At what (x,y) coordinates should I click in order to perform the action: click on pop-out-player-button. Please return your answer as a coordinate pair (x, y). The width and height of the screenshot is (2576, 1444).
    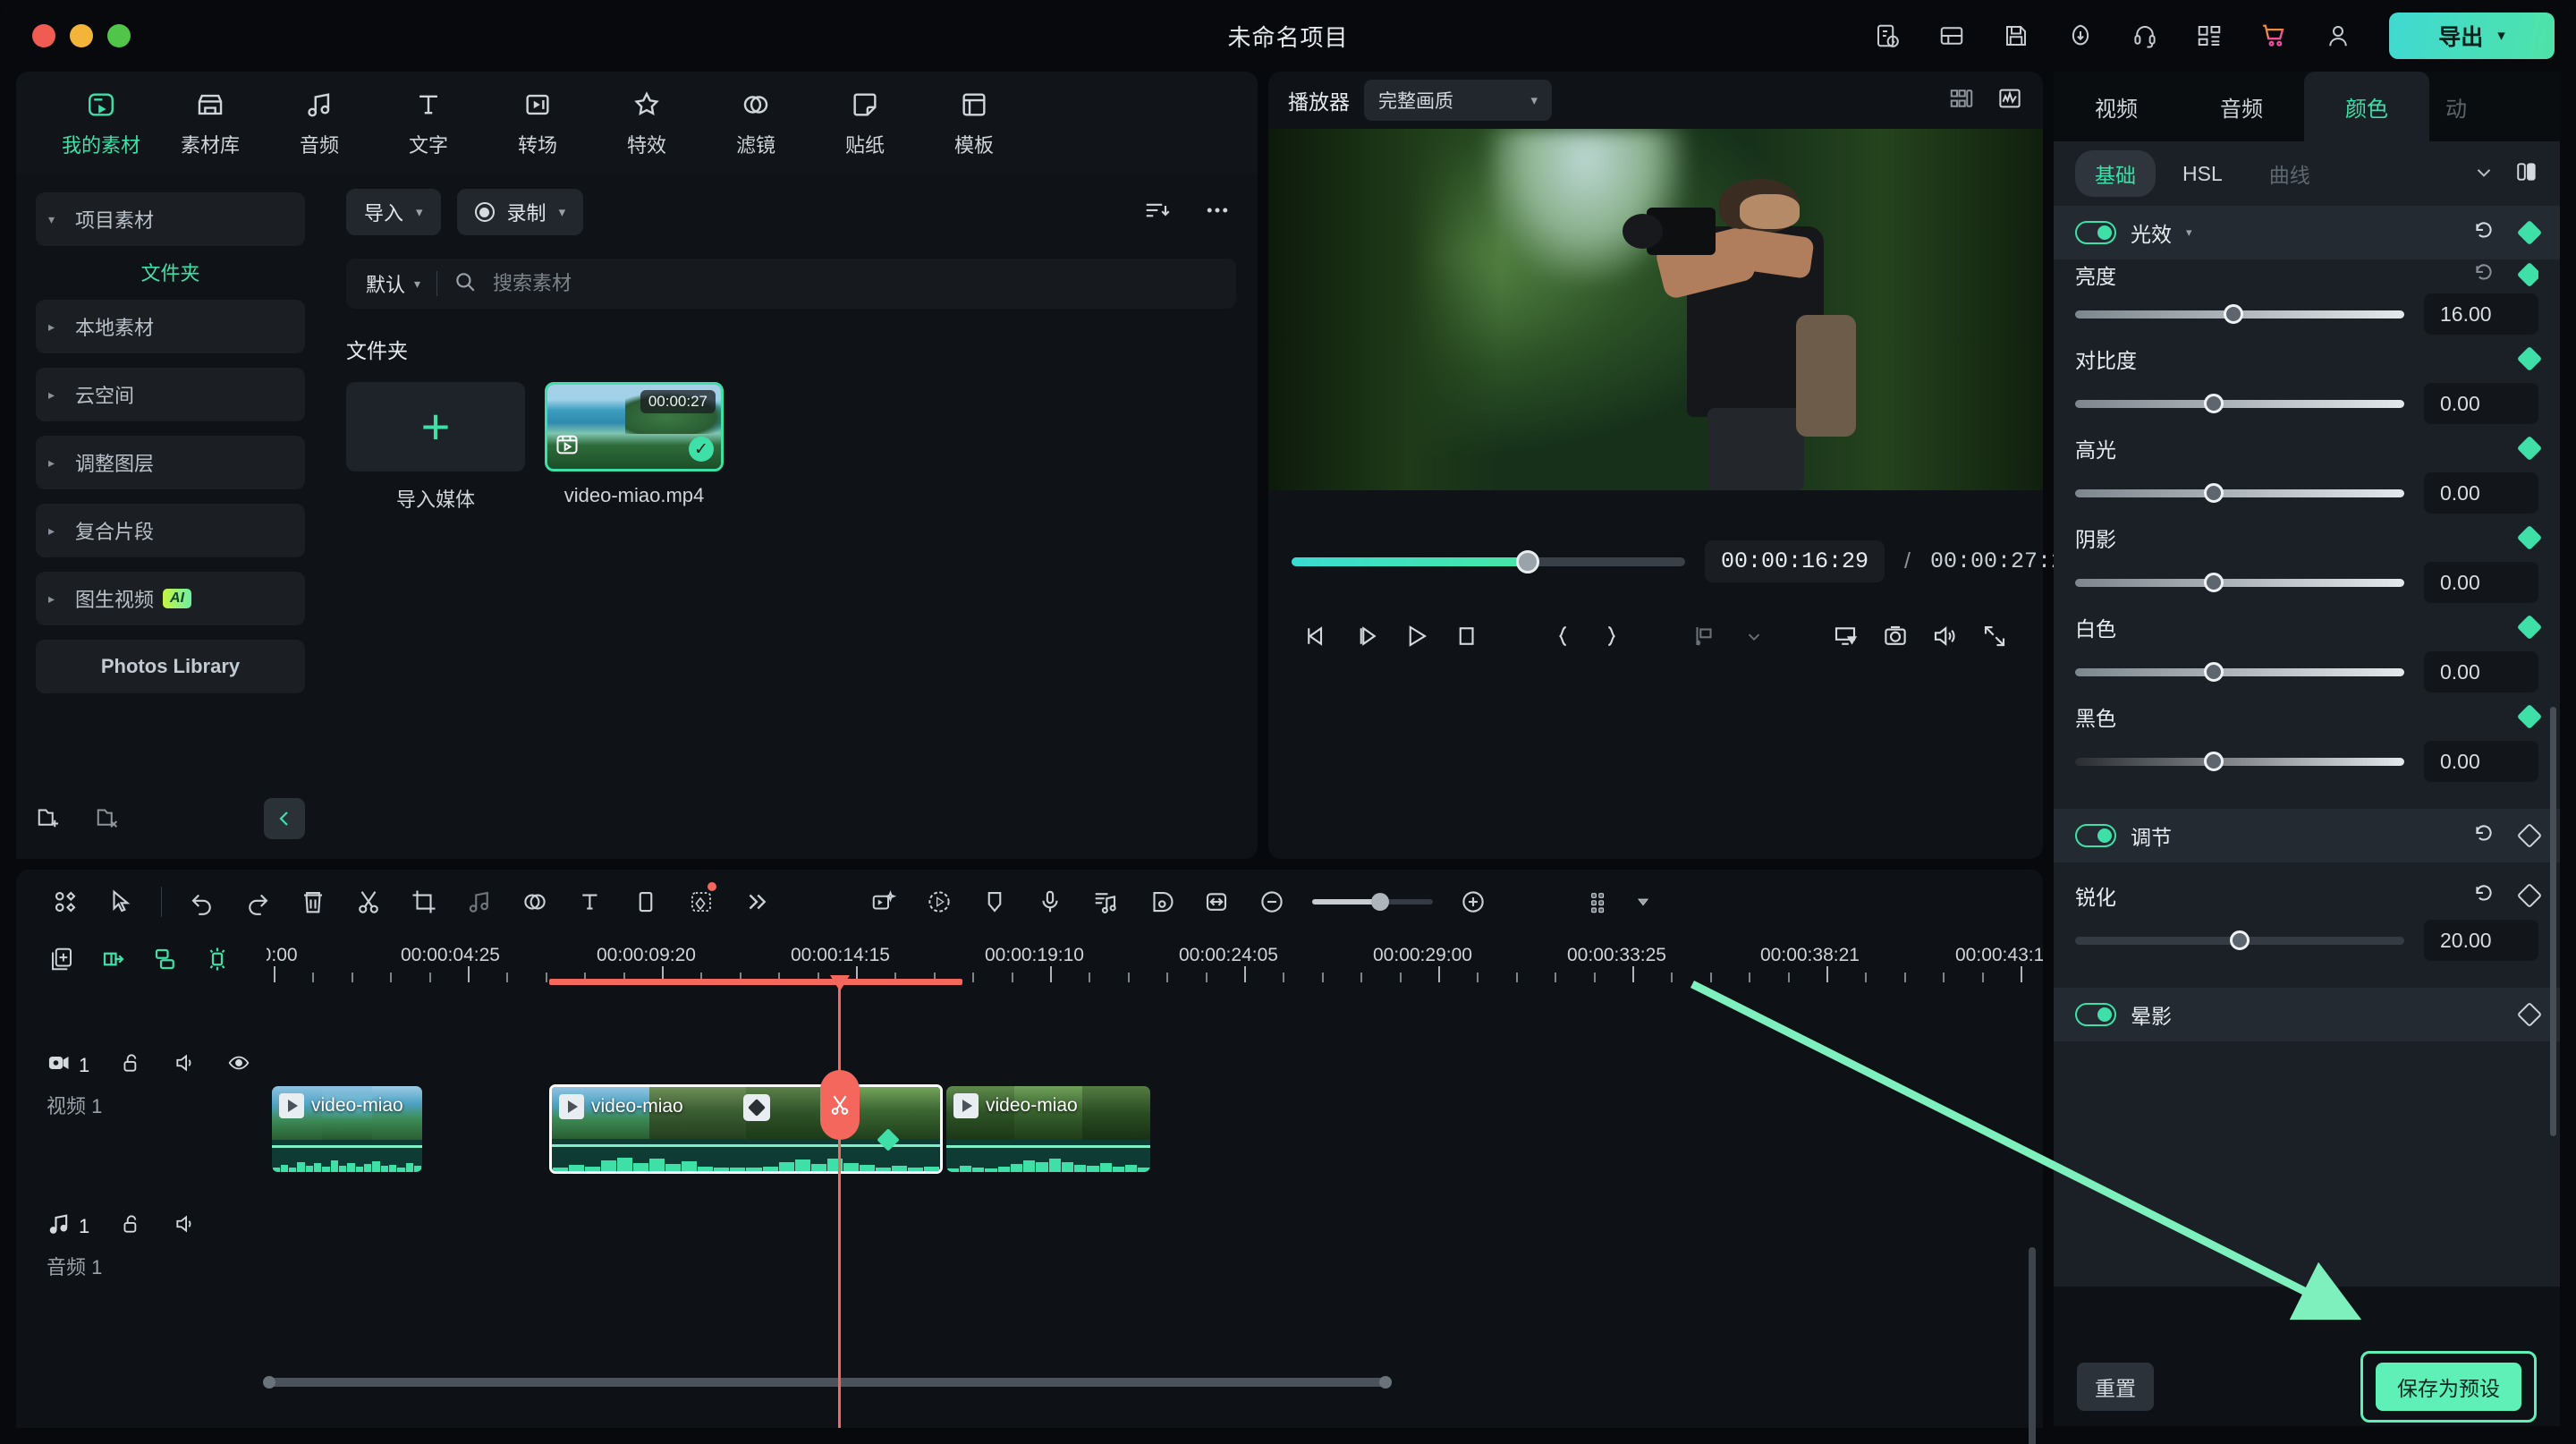
    Looking at the image, I should click on (1845, 636).